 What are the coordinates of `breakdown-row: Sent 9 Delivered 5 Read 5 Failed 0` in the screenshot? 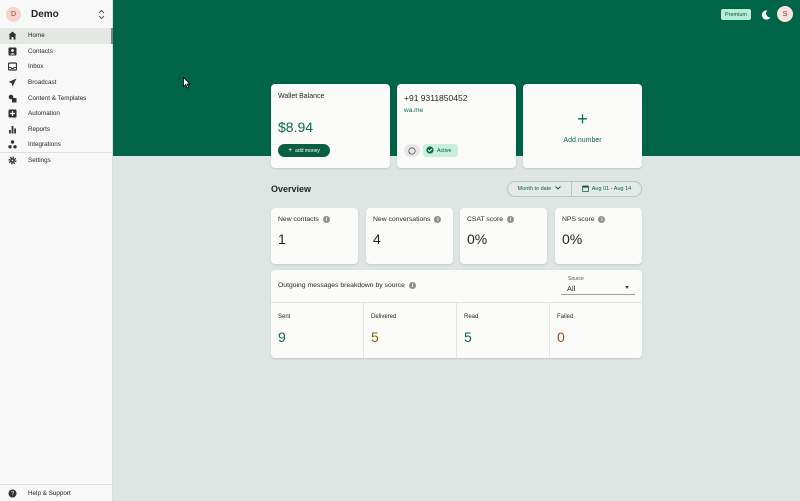 It's located at (456, 330).